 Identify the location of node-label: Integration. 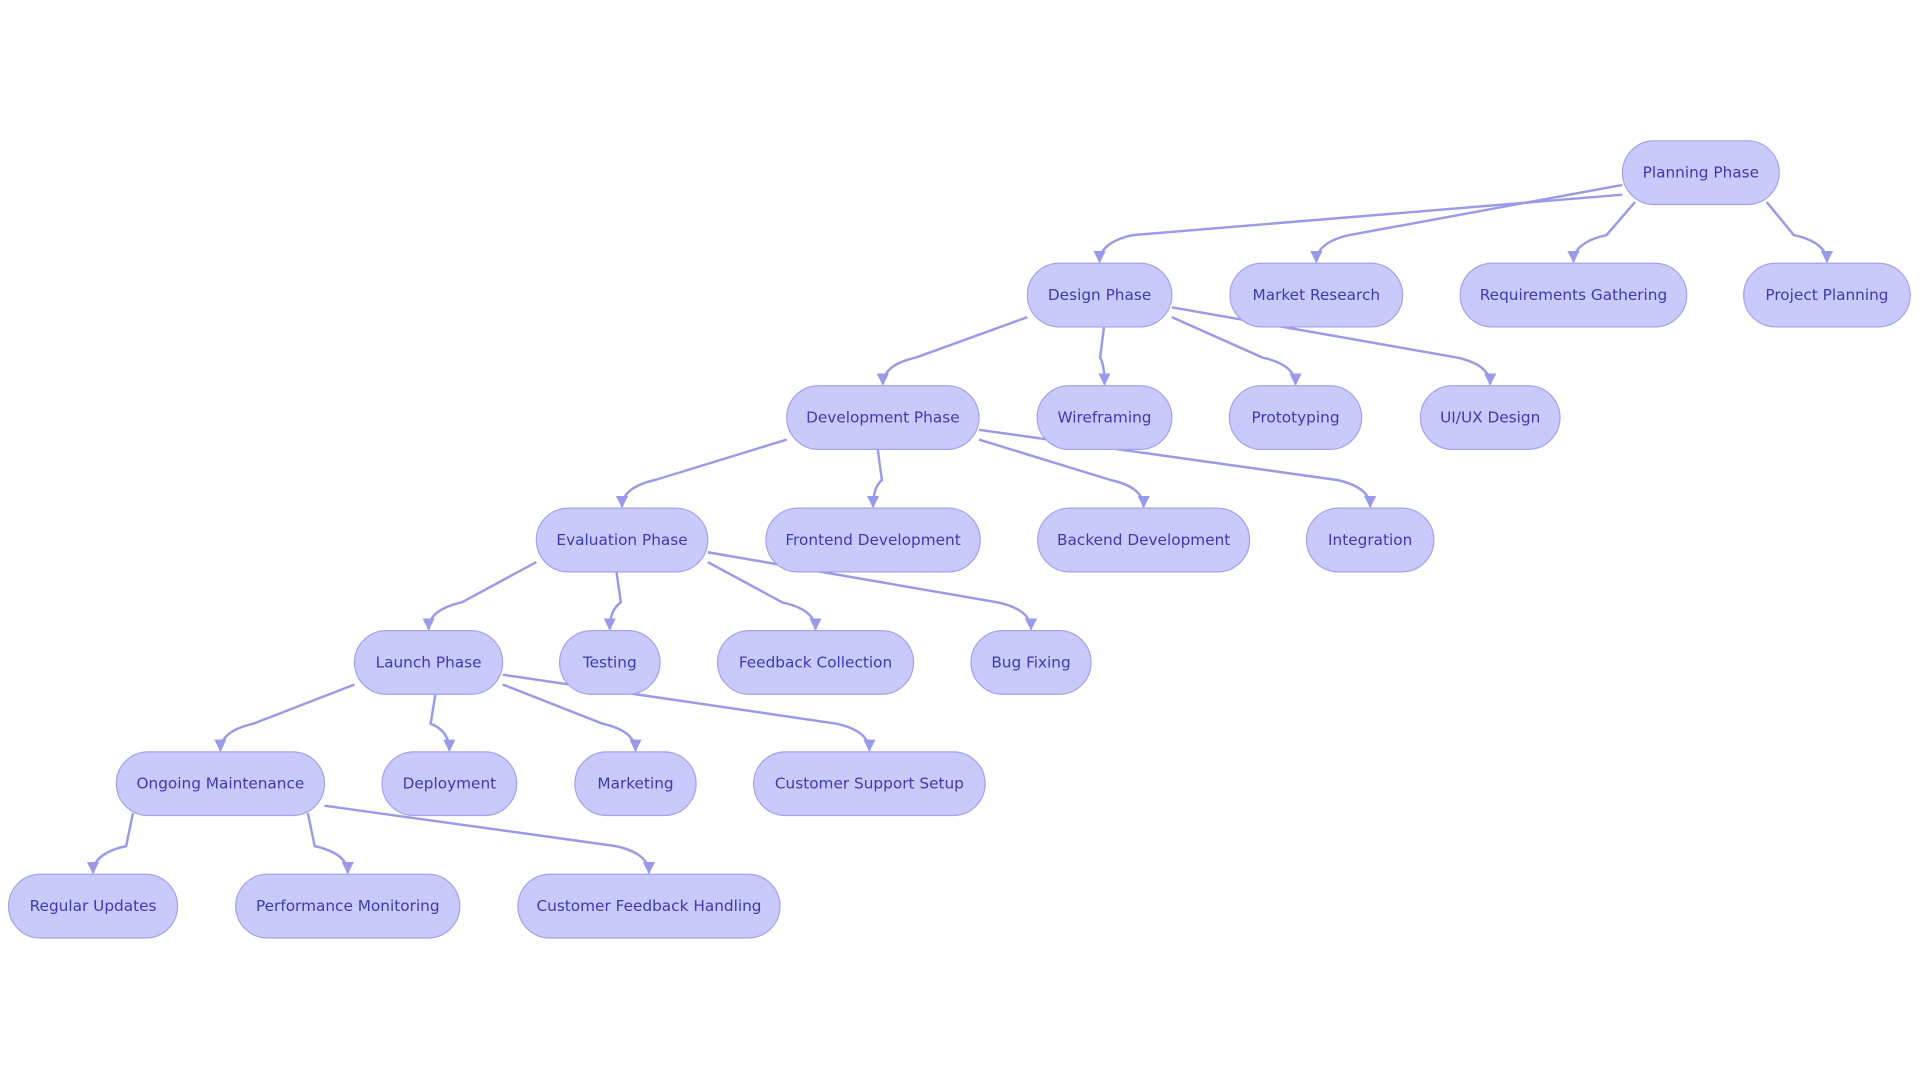
(1370, 540).